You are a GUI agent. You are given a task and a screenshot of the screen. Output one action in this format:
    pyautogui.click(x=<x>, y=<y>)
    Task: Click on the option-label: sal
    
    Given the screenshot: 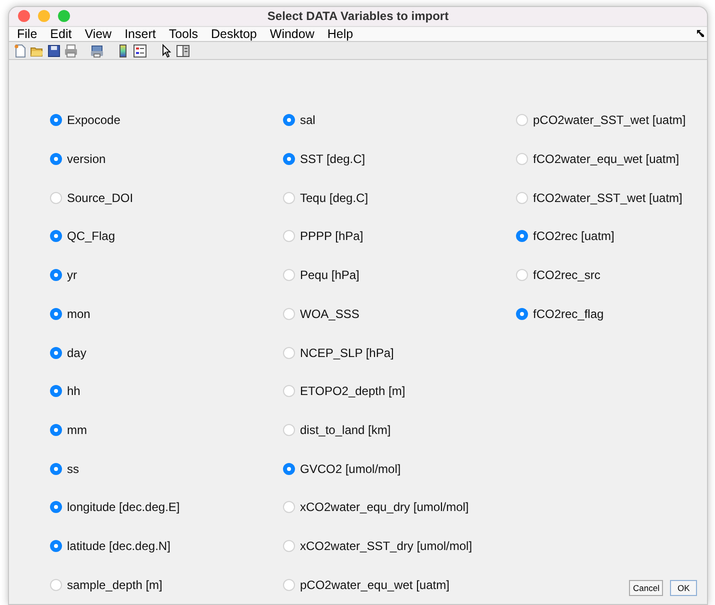 What is the action you would take?
    pyautogui.click(x=308, y=120)
    